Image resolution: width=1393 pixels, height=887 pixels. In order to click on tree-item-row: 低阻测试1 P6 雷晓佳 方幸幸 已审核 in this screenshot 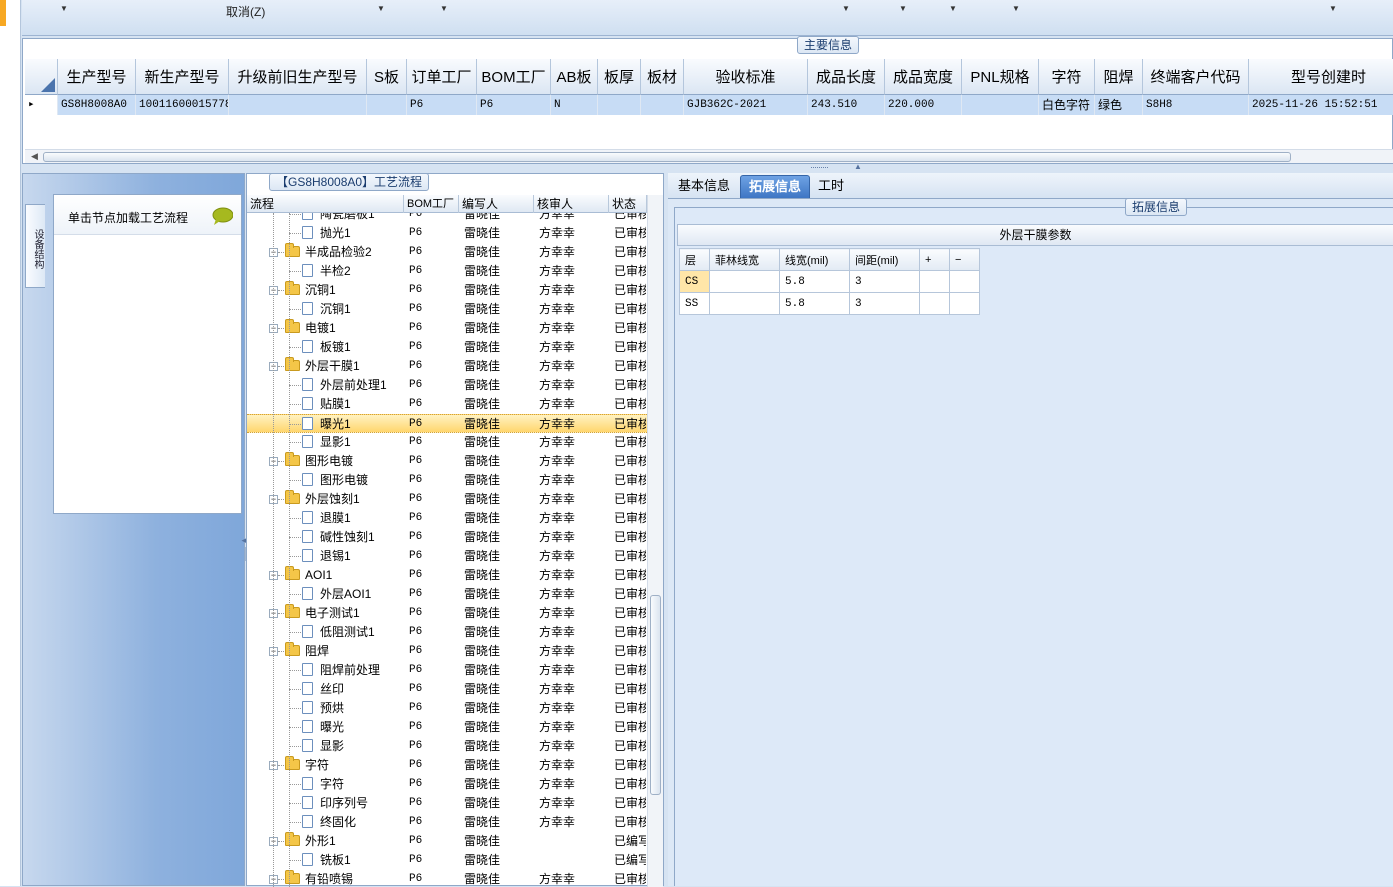, I will do `click(447, 632)`.